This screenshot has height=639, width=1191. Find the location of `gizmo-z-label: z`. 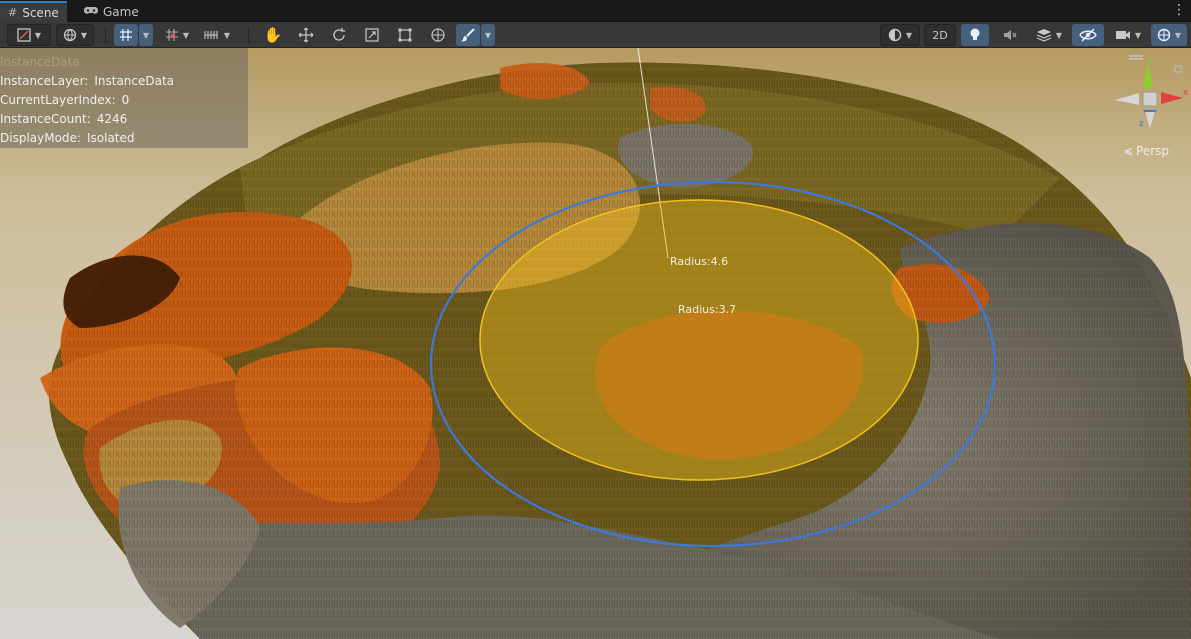

gizmo-z-label: z is located at coordinates (1141, 124).